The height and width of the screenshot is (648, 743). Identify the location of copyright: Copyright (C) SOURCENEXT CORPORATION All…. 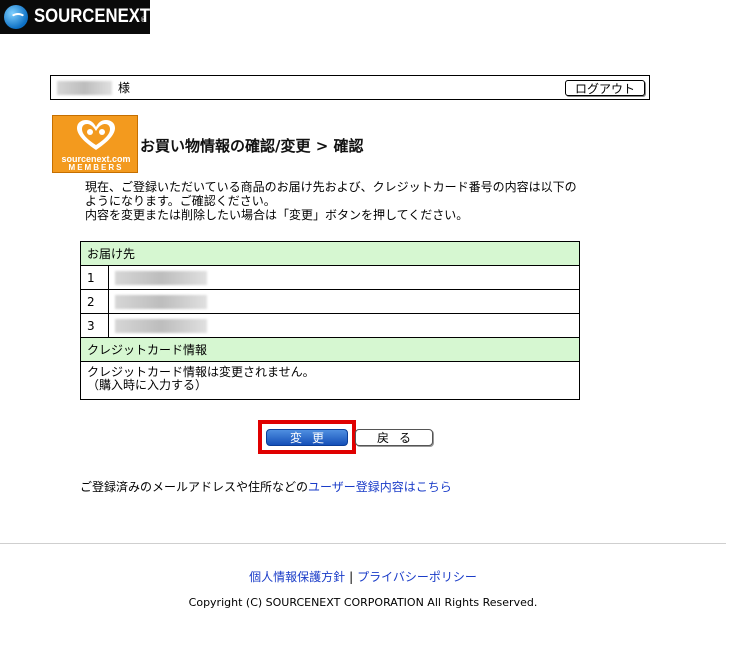
(363, 602).